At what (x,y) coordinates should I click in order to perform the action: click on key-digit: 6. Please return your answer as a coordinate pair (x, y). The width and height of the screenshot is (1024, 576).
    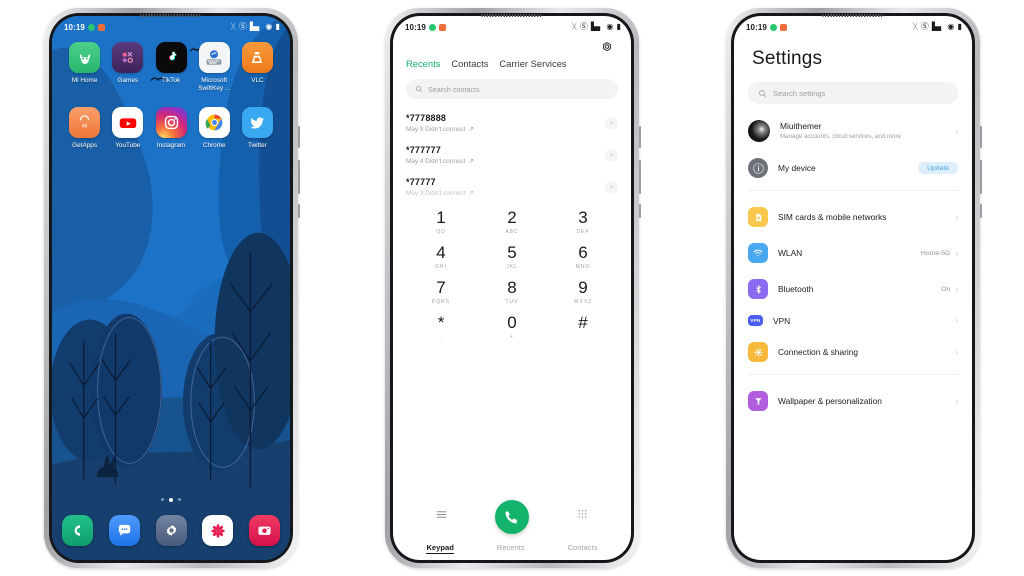
    Looking at the image, I should click on (583, 252).